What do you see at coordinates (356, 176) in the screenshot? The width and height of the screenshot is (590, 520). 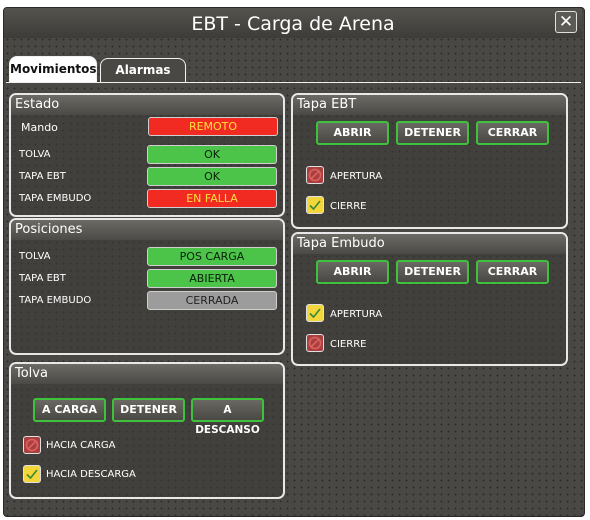 I see `tapa-ebt-apertura-label: APERTURA` at bounding box center [356, 176].